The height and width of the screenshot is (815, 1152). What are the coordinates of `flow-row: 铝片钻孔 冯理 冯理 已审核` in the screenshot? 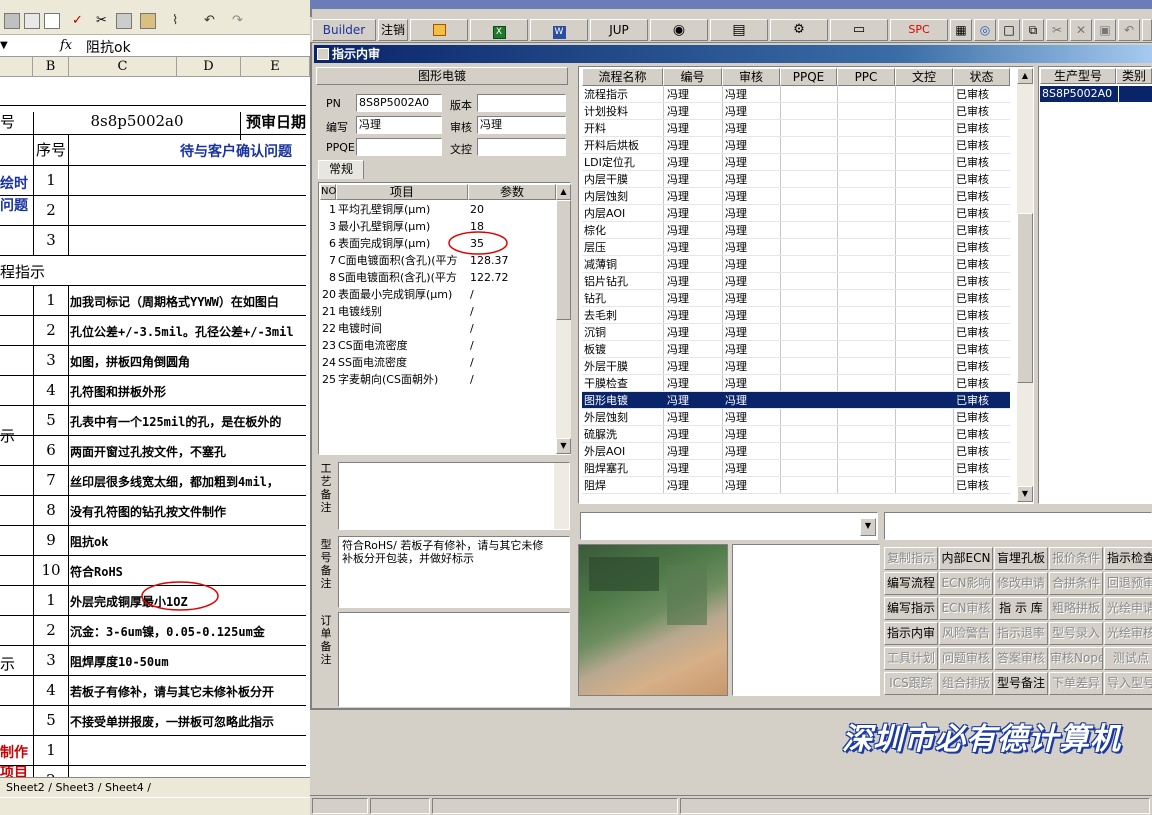 It's located at (796, 281).